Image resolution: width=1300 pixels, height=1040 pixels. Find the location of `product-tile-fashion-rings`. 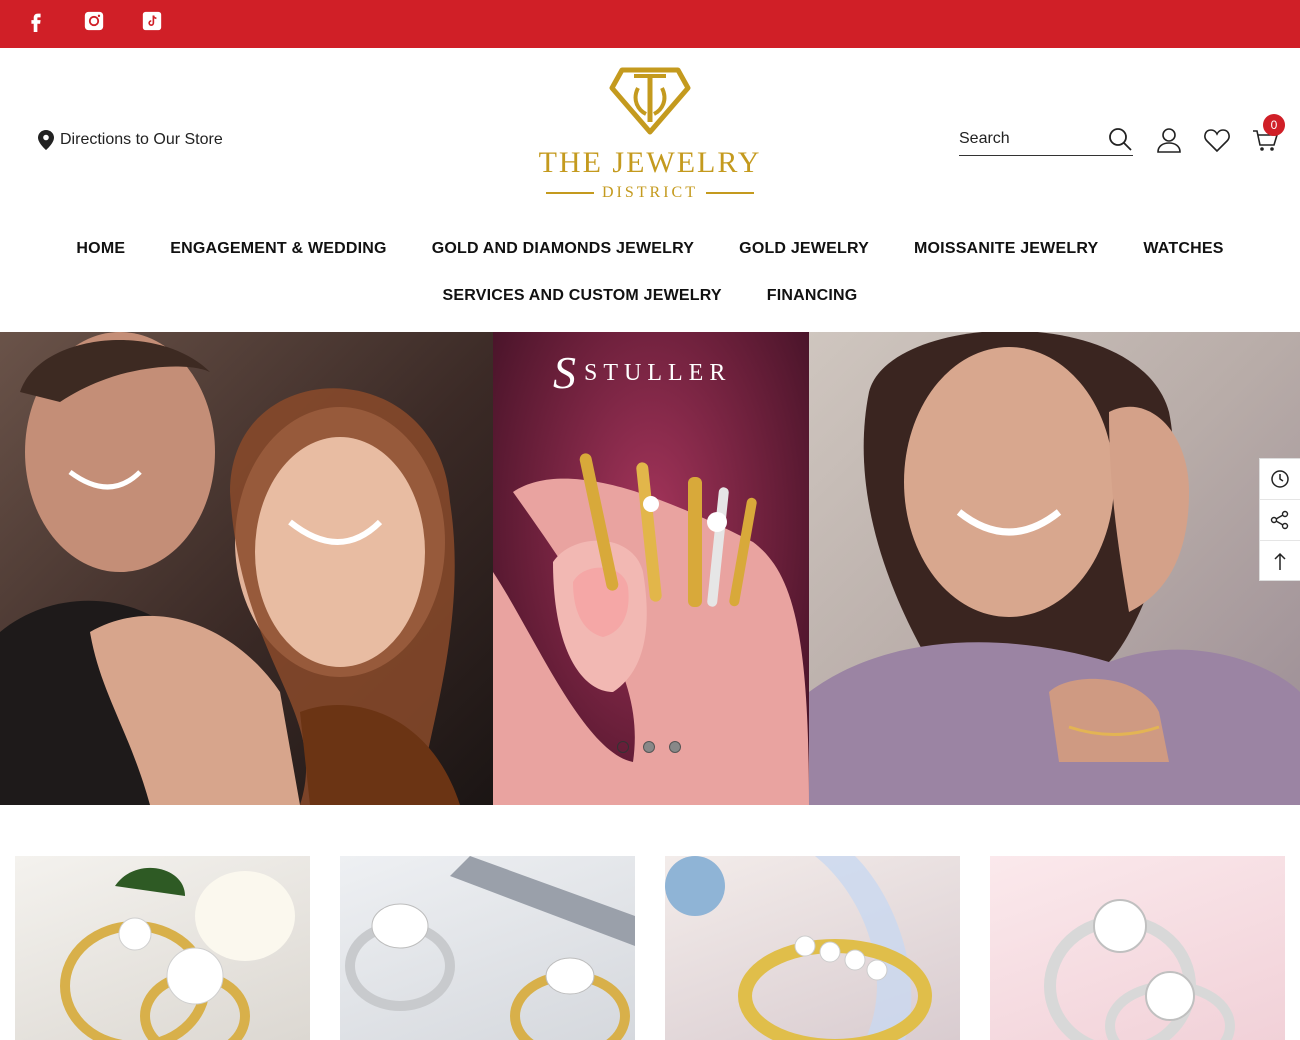

product-tile-fashion-rings is located at coordinates (1137, 948).